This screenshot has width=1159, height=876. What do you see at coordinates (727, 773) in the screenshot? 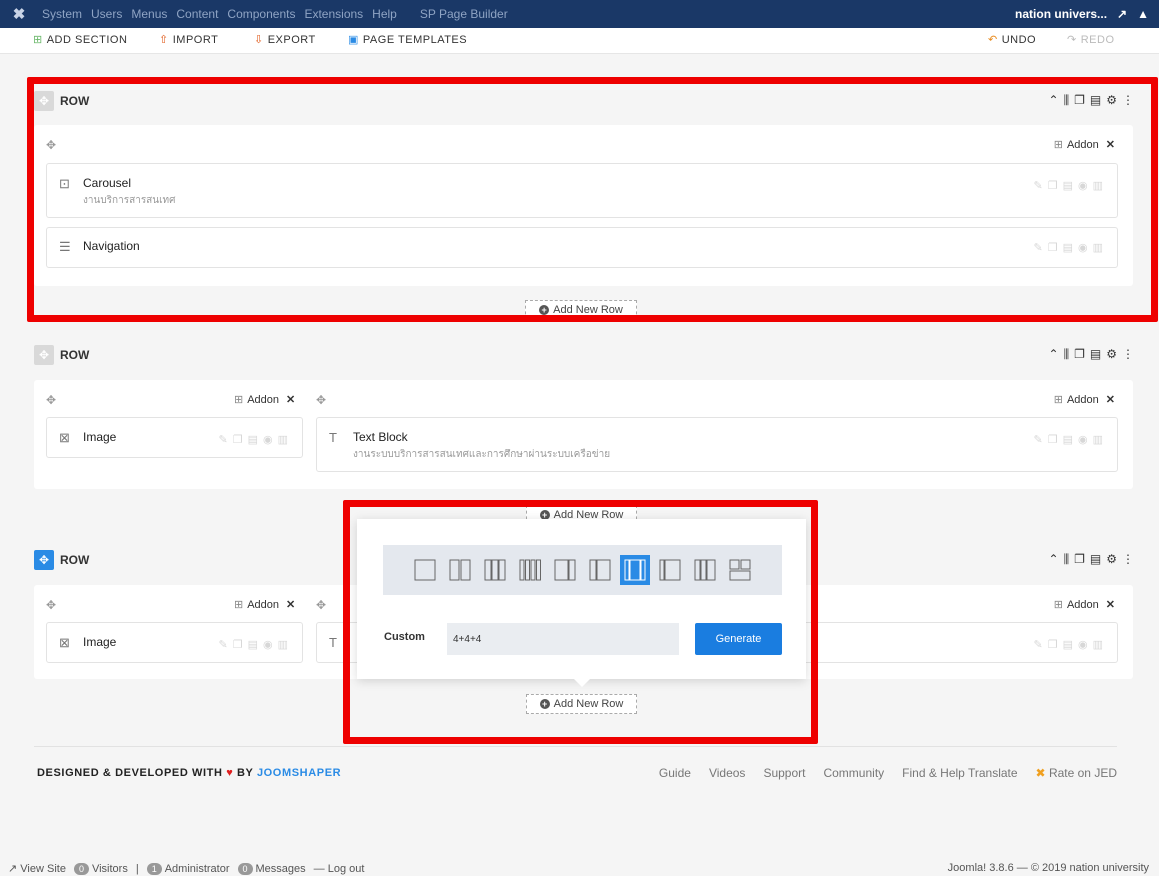
I see `videos-link: Videos` at bounding box center [727, 773].